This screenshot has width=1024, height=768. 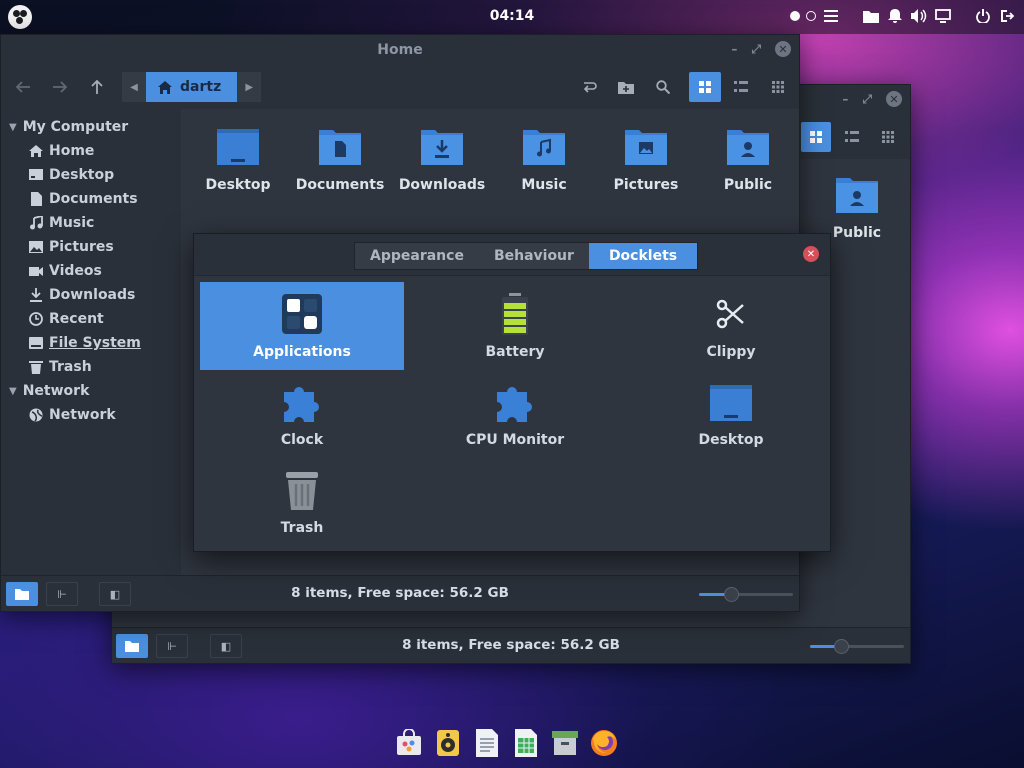 I want to click on tab-appearance: Appearance, so click(x=417, y=256).